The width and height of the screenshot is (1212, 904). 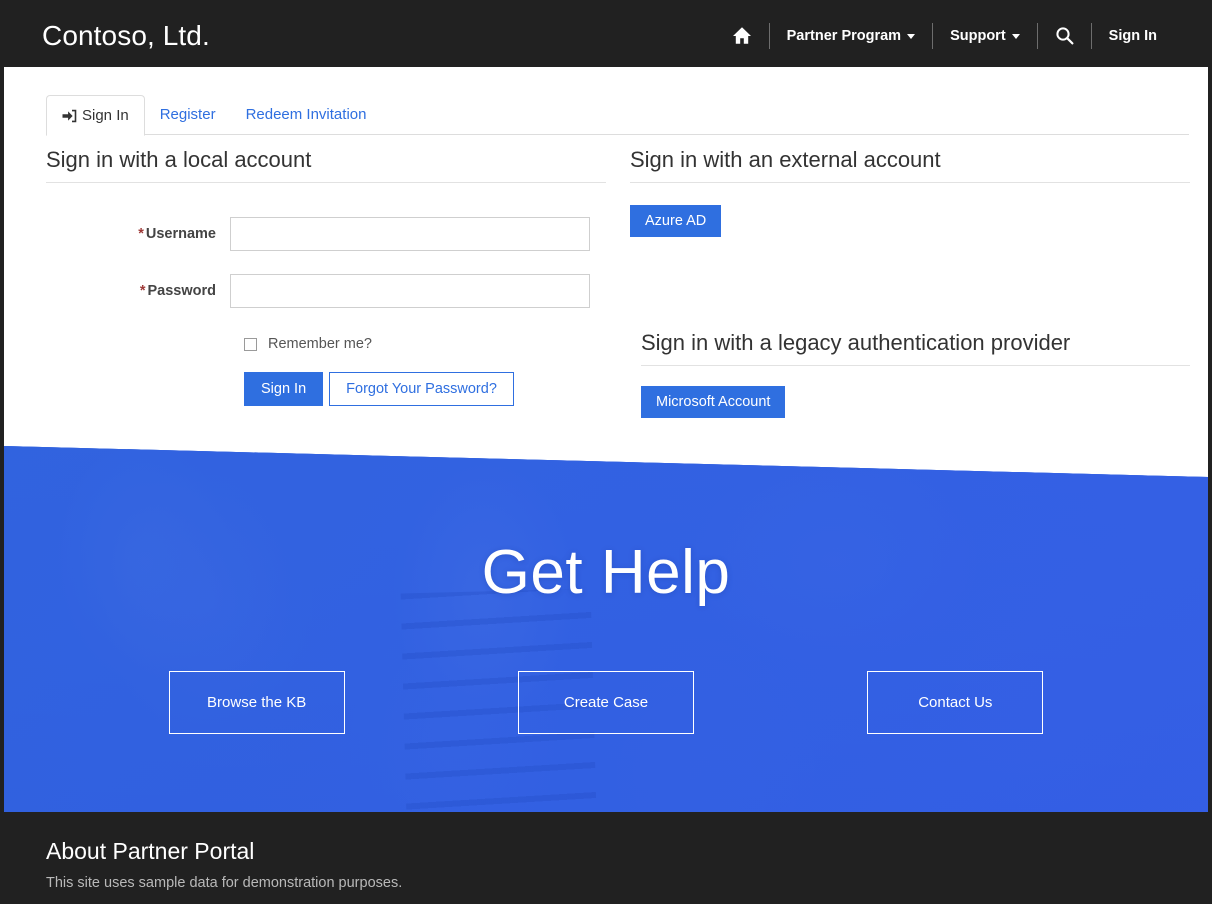 What do you see at coordinates (425, 344) in the screenshot?
I see `remember-me-row: Remember me?` at bounding box center [425, 344].